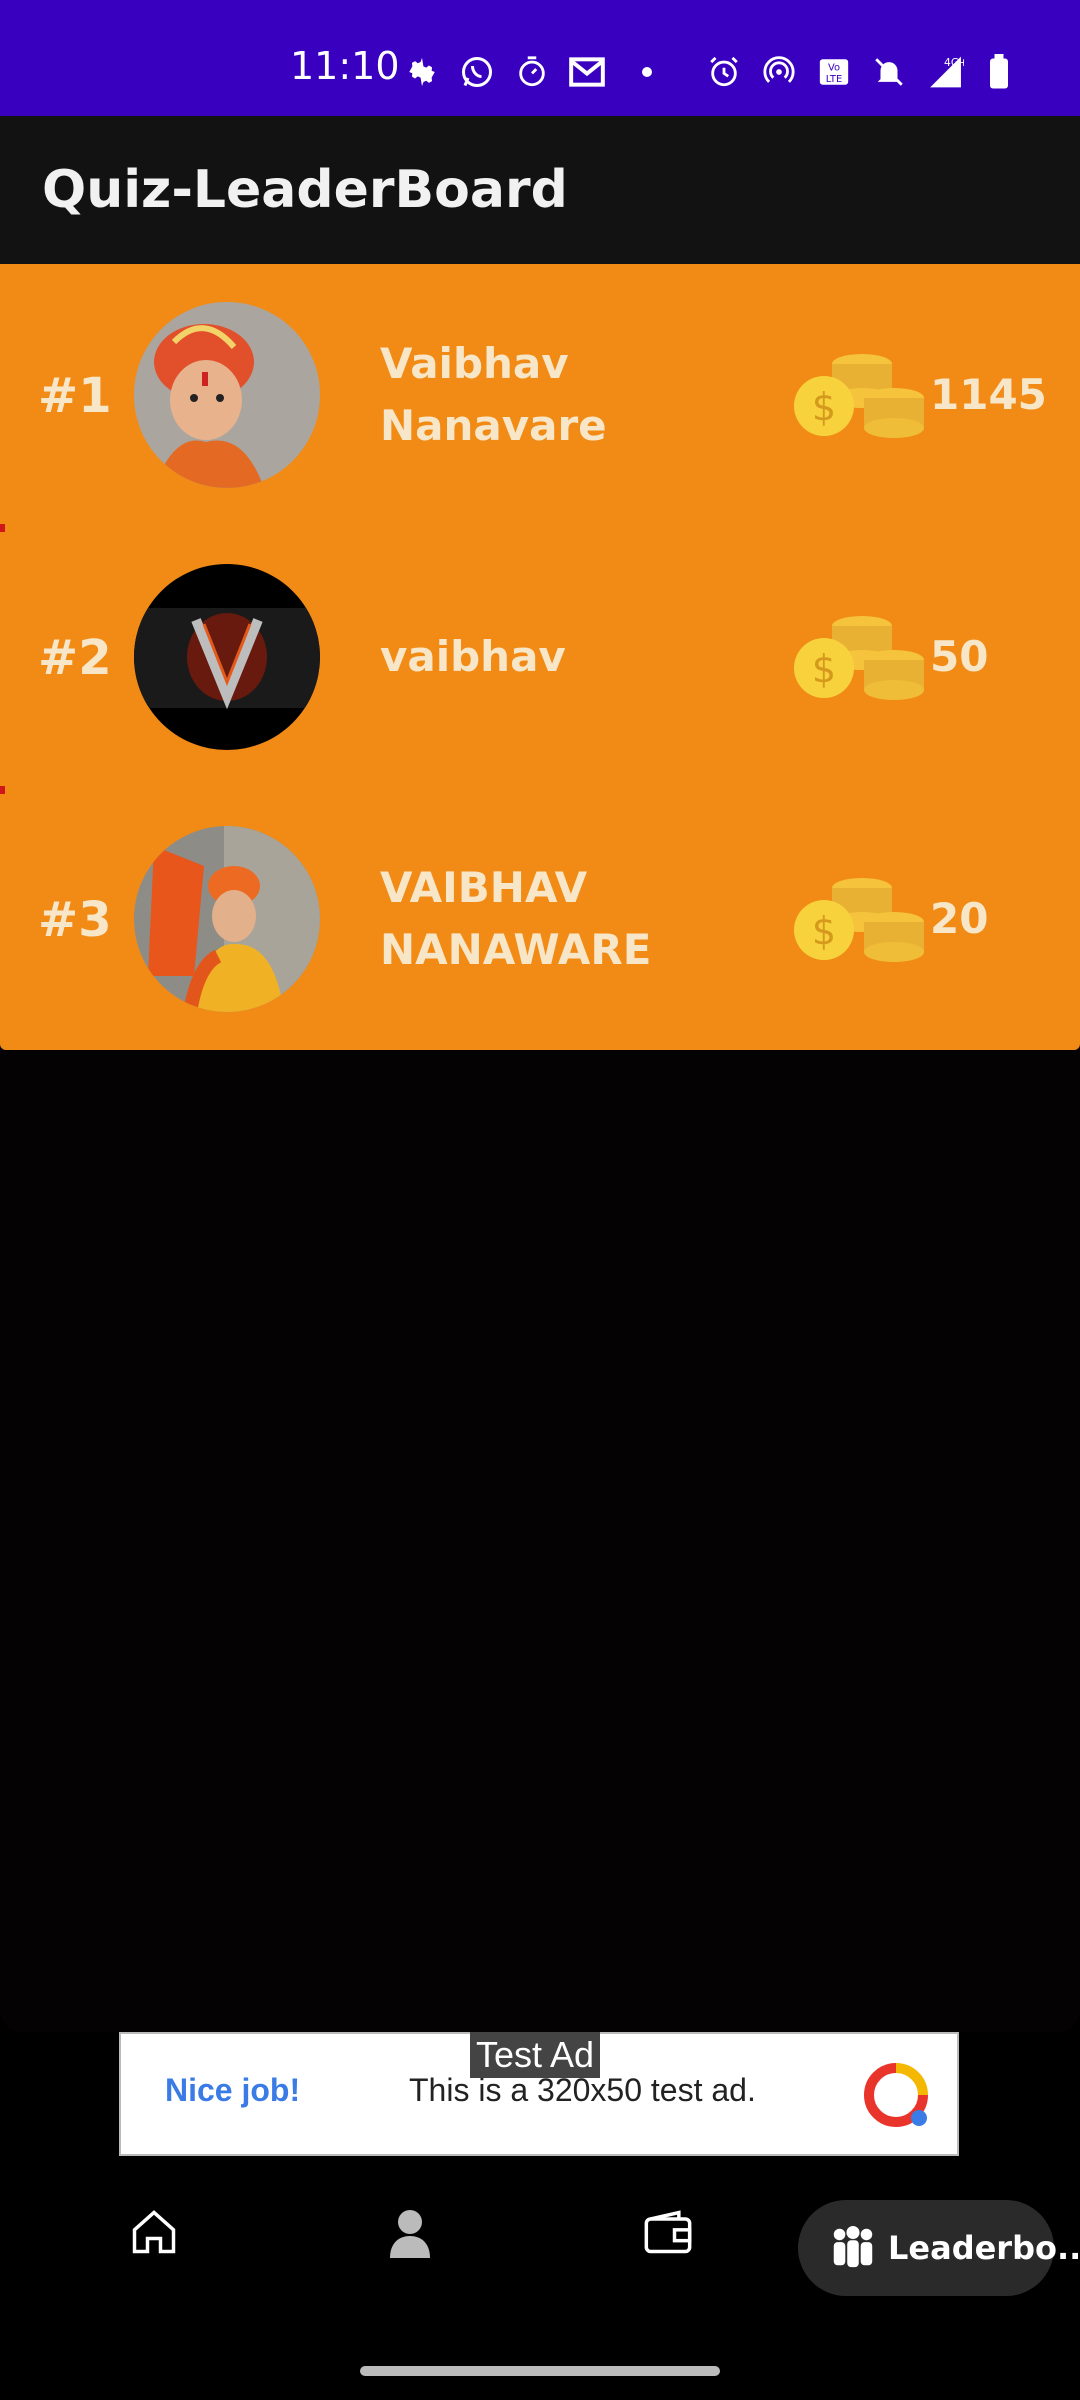  What do you see at coordinates (345, 66) in the screenshot?
I see `status-time: 11:10` at bounding box center [345, 66].